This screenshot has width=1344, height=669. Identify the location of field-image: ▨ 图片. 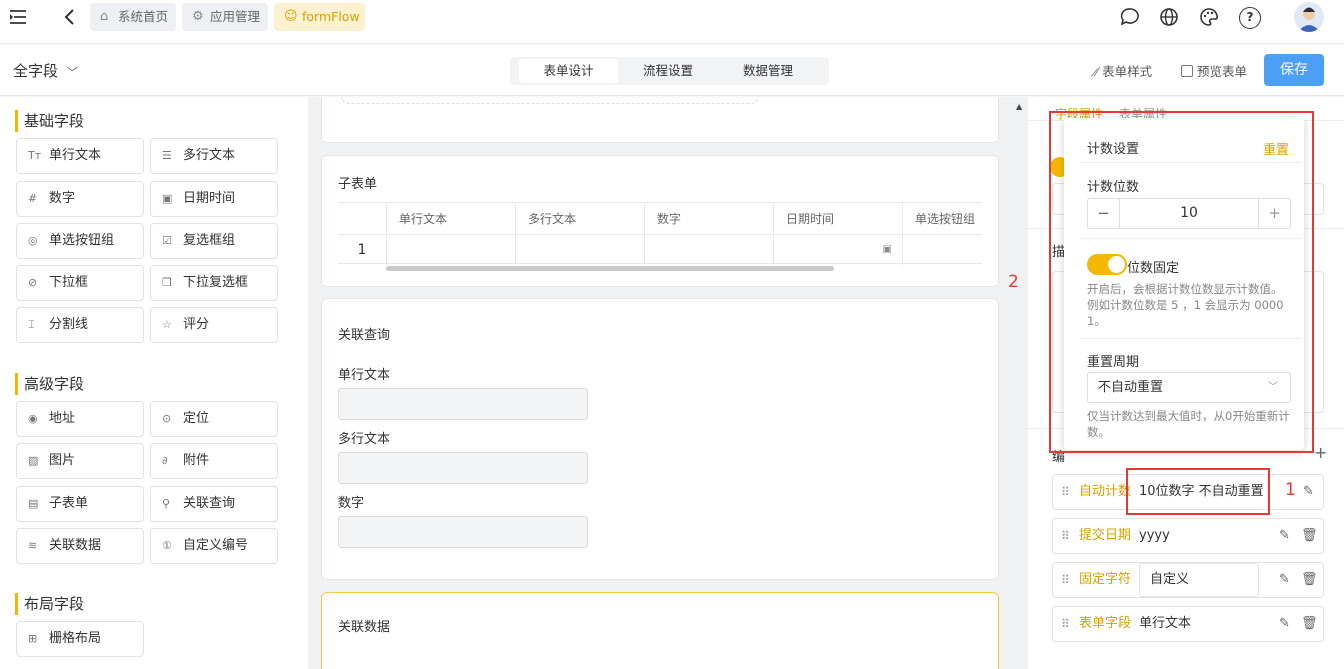
(80, 461).